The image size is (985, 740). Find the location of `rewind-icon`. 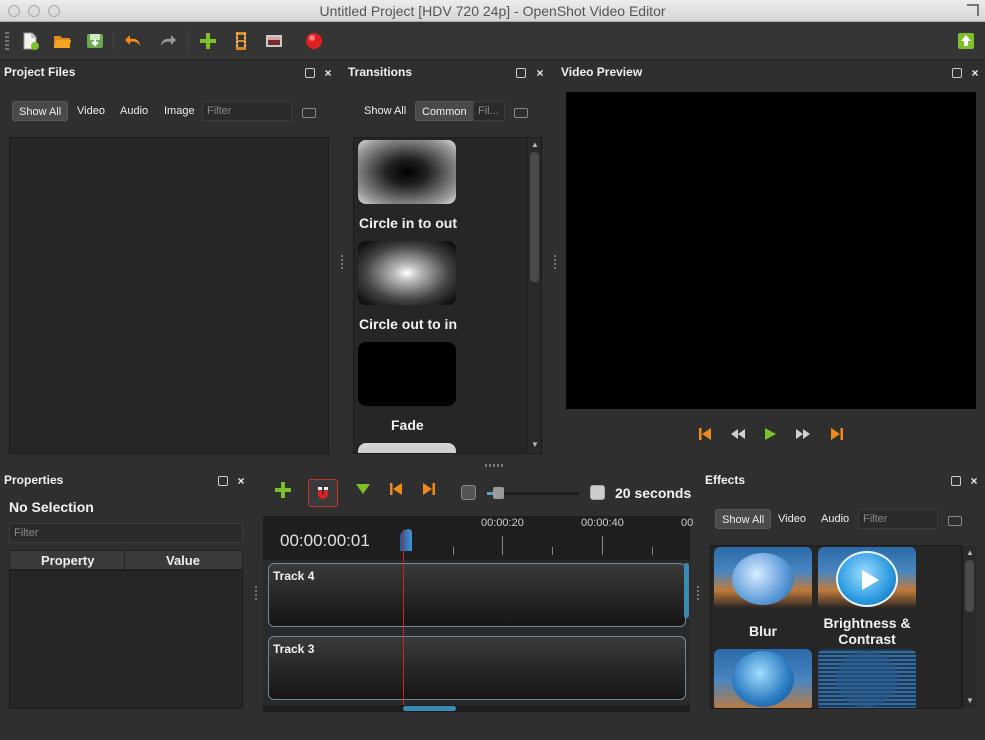

rewind-icon is located at coordinates (738, 434).